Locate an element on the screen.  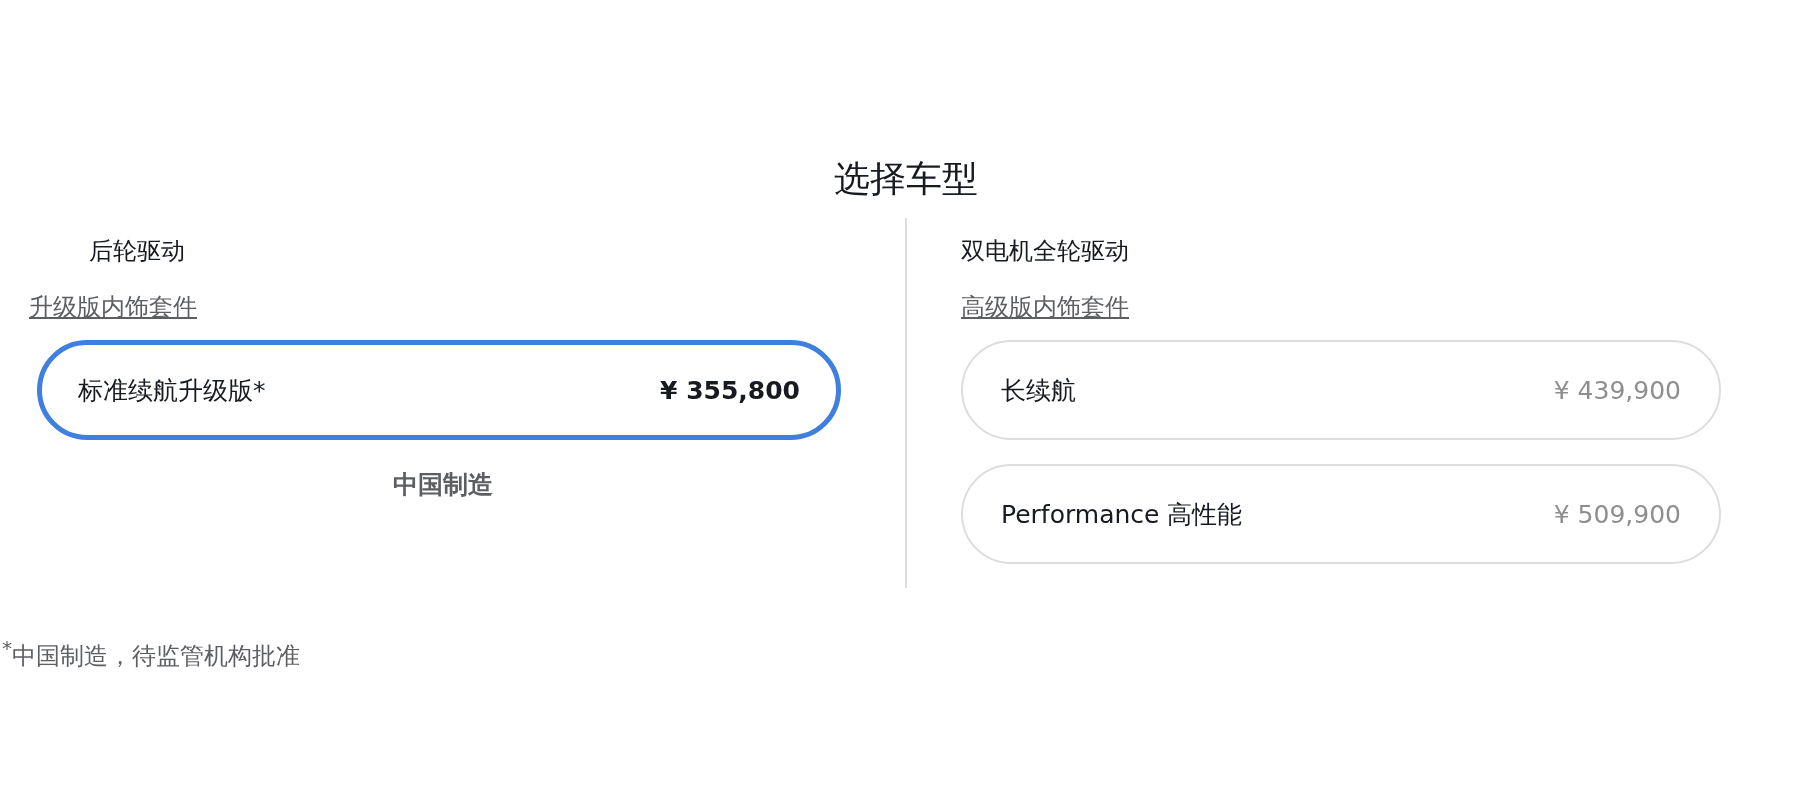
trim-price: ¥ 439,900 is located at coordinates (1617, 390).